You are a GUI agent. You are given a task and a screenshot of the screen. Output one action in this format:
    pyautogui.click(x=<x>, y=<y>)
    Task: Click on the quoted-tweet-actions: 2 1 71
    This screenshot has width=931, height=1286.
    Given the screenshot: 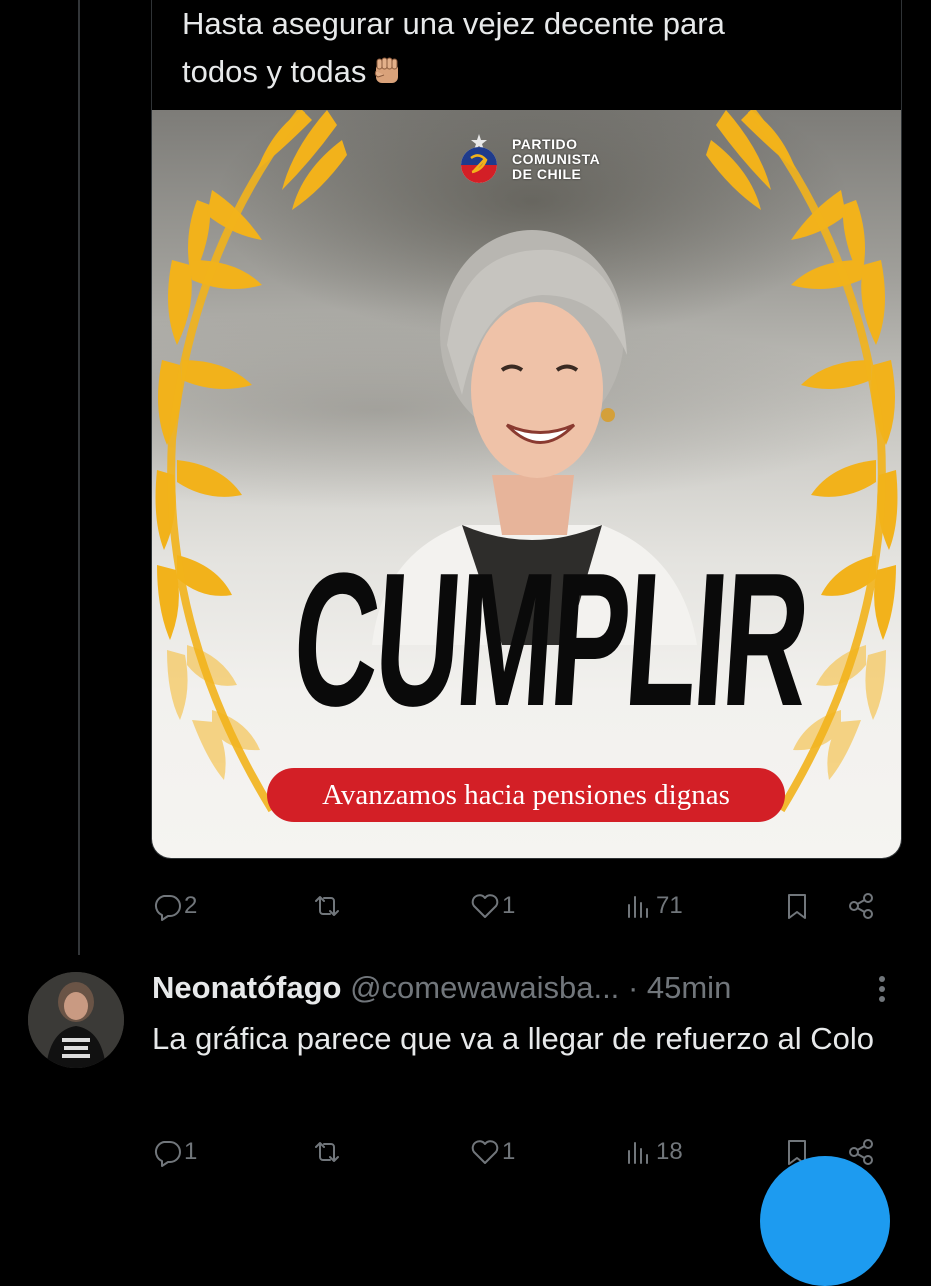 What is the action you would take?
    pyautogui.click(x=522, y=906)
    